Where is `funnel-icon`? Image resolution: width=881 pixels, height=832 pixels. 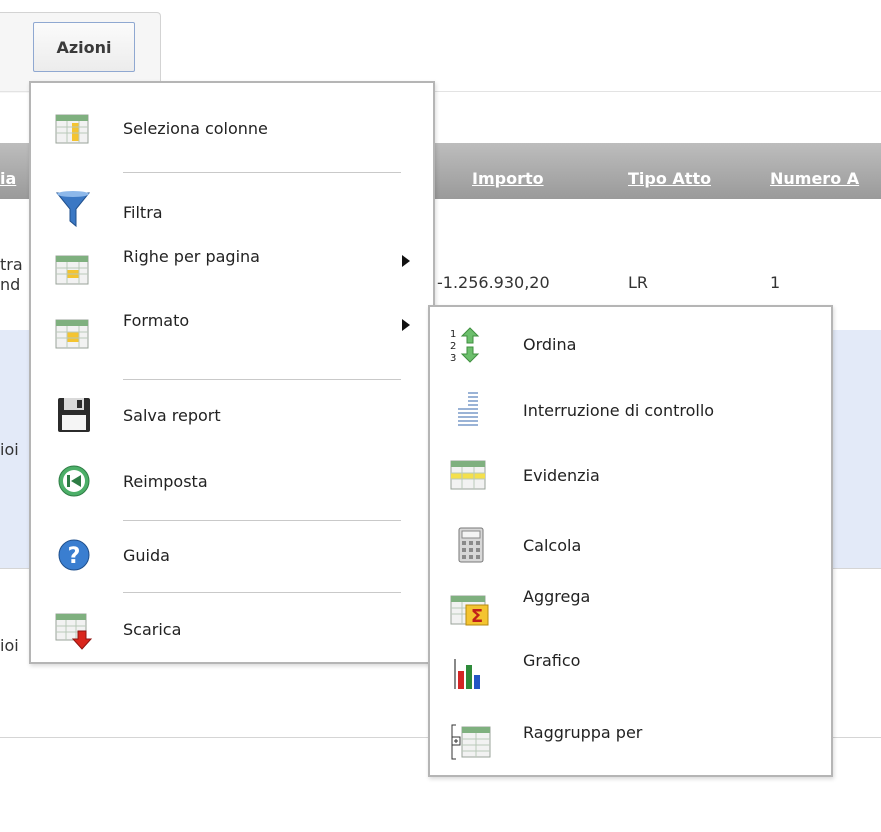
funnel-icon is located at coordinates (73, 209).